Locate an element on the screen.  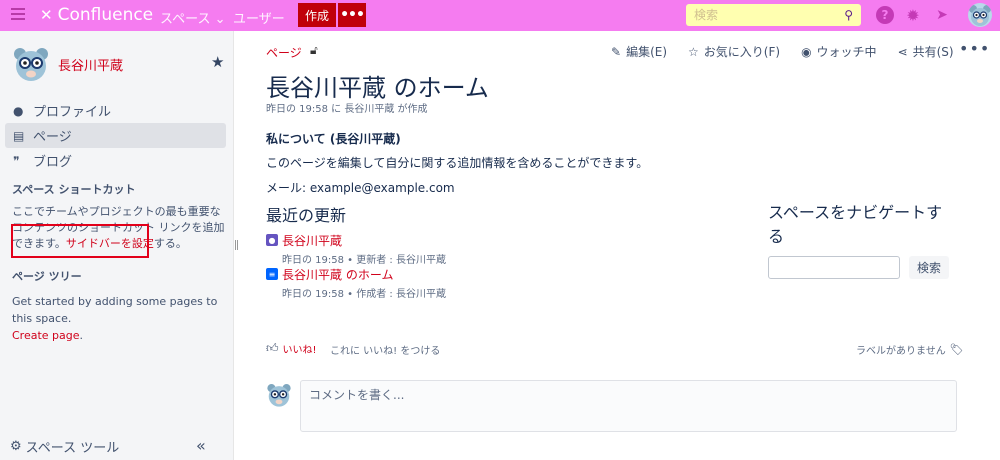
favorite-button: ☆ お気に入り(F) is located at coordinates (734, 51).